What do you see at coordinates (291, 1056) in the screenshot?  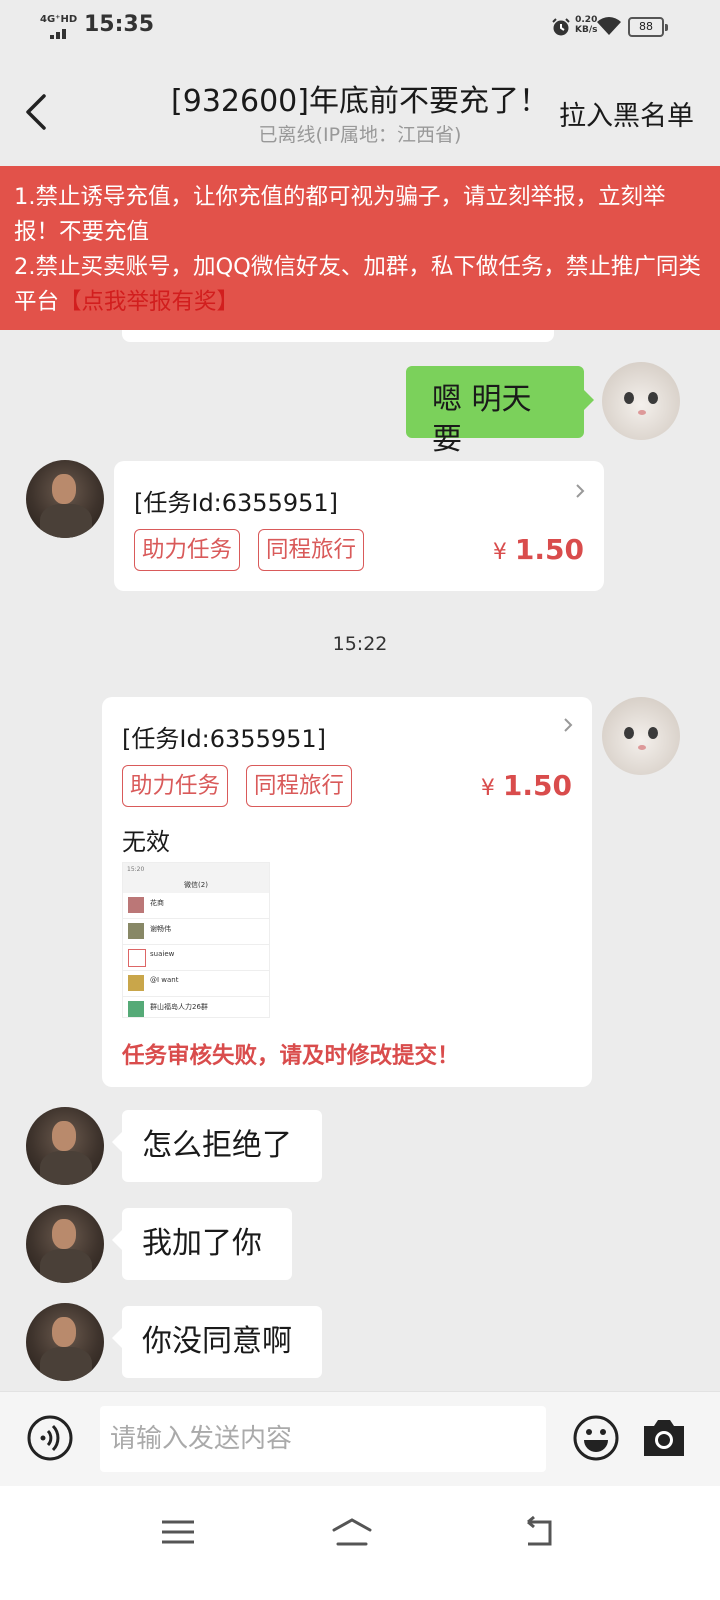 I see `review-fail-note: 任务审核失败，请及时修改提交！` at bounding box center [291, 1056].